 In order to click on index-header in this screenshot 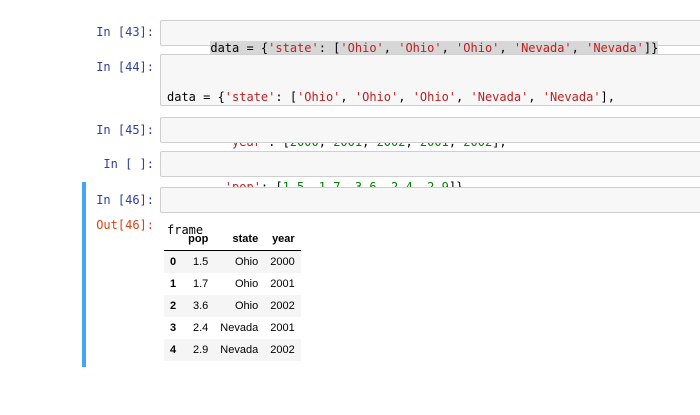, I will do `click(173, 239)`.